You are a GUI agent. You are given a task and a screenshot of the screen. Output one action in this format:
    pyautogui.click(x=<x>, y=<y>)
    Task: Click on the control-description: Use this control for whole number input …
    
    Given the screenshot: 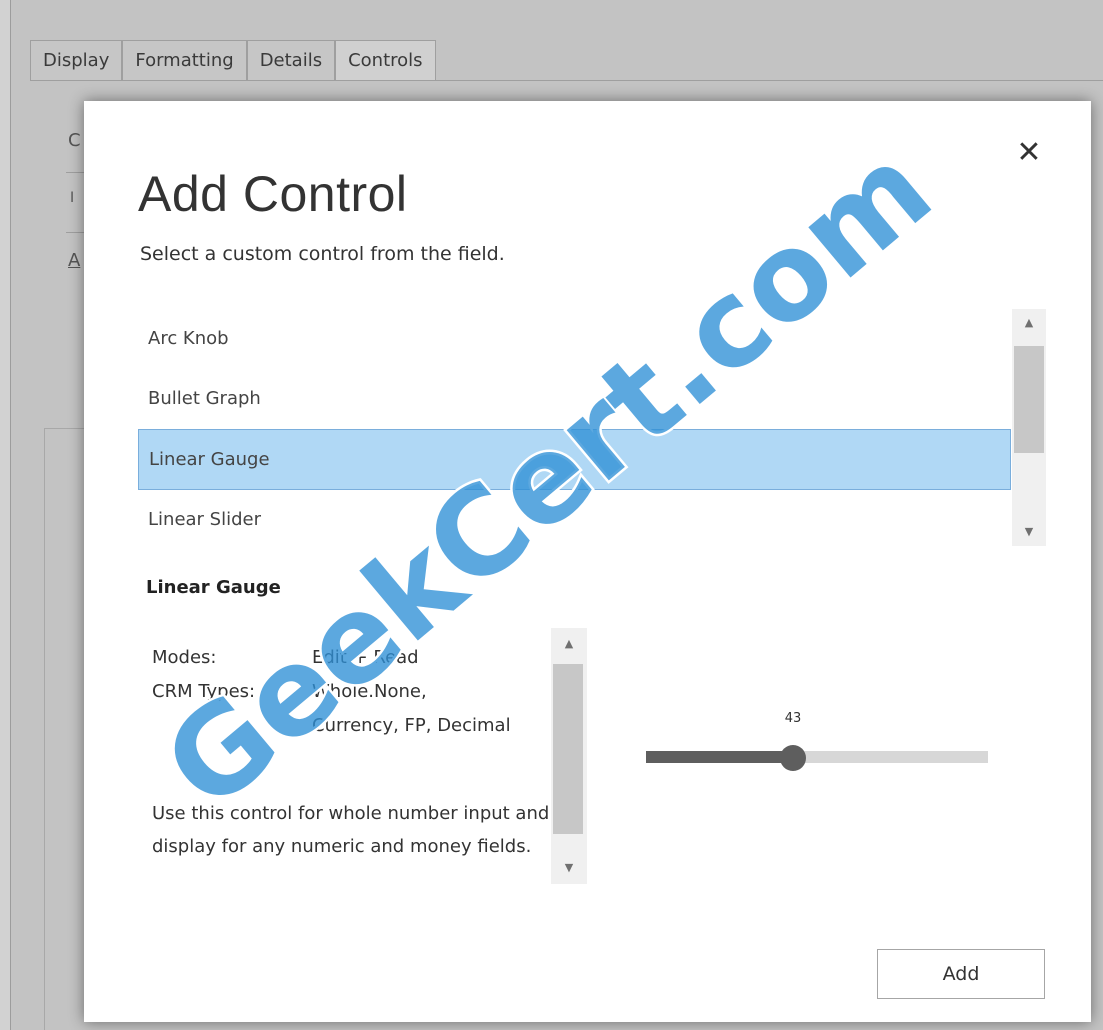 What is the action you would take?
    pyautogui.click(x=350, y=830)
    